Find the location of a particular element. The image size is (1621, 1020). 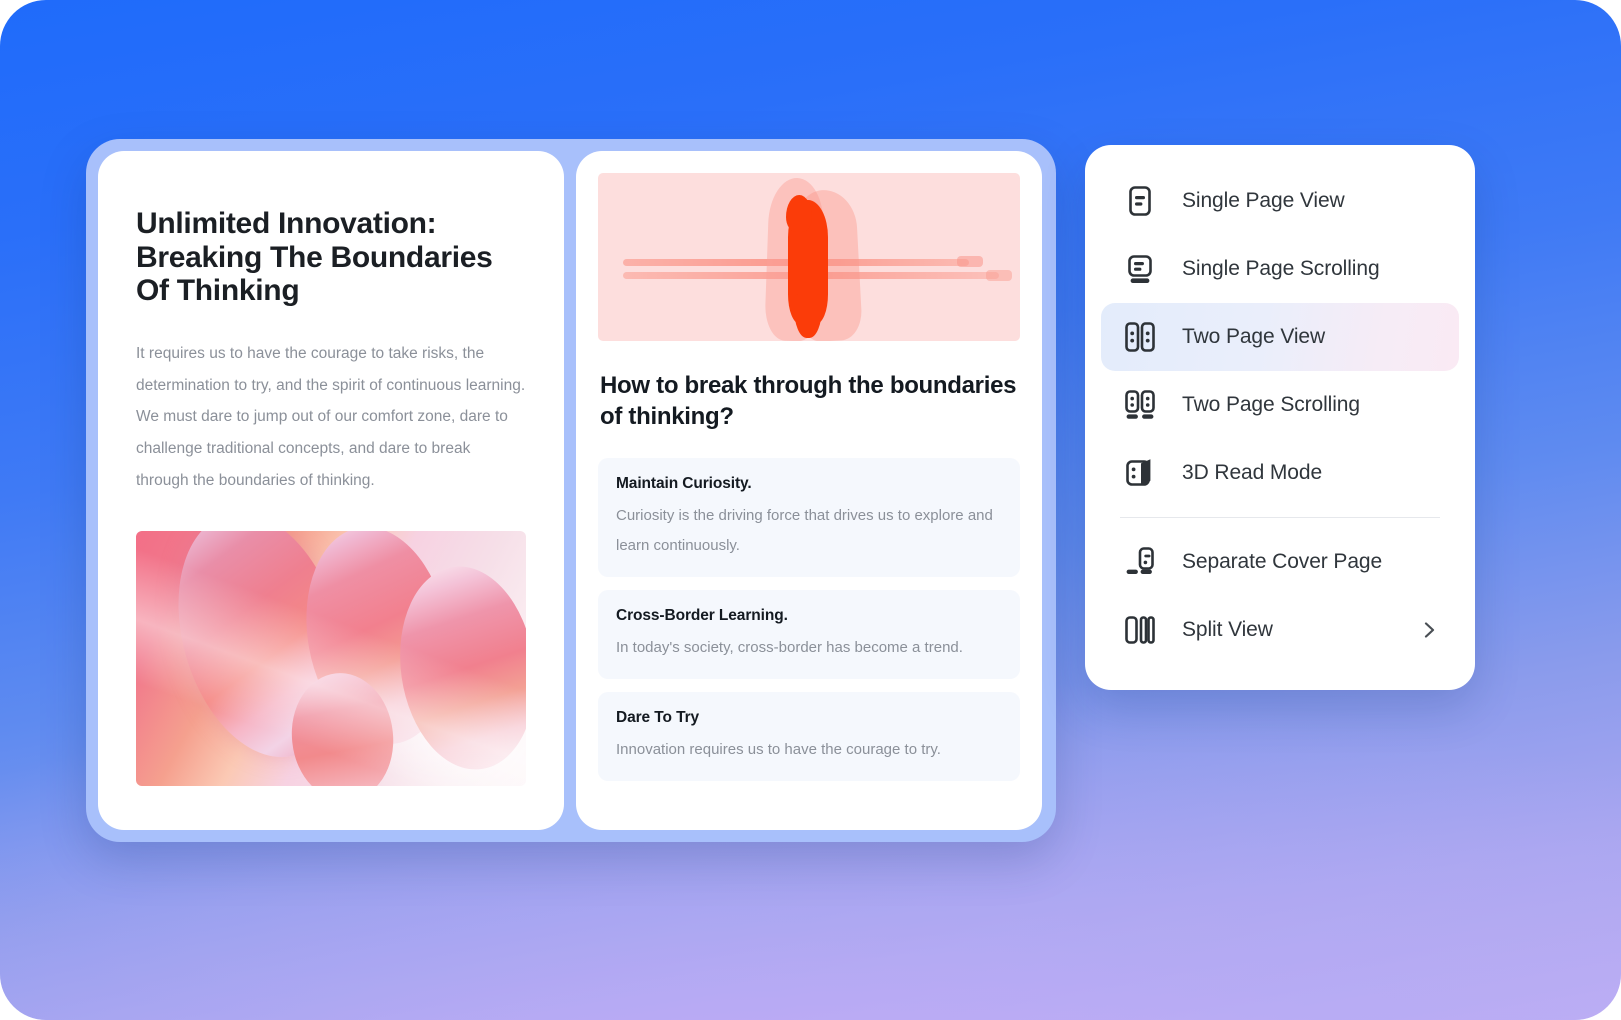

single-page-view-icon is located at coordinates (1140, 201).